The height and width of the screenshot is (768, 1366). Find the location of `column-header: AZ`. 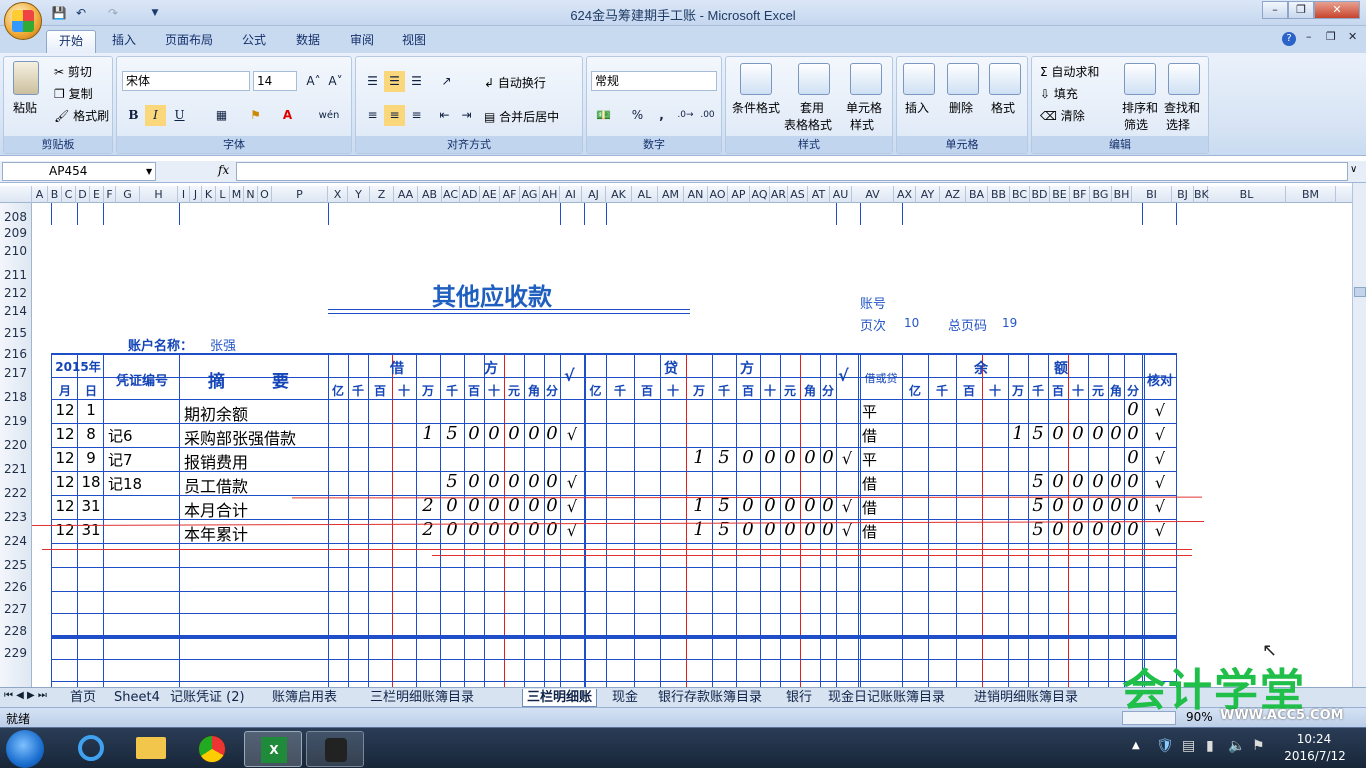

column-header: AZ is located at coordinates (953, 194).